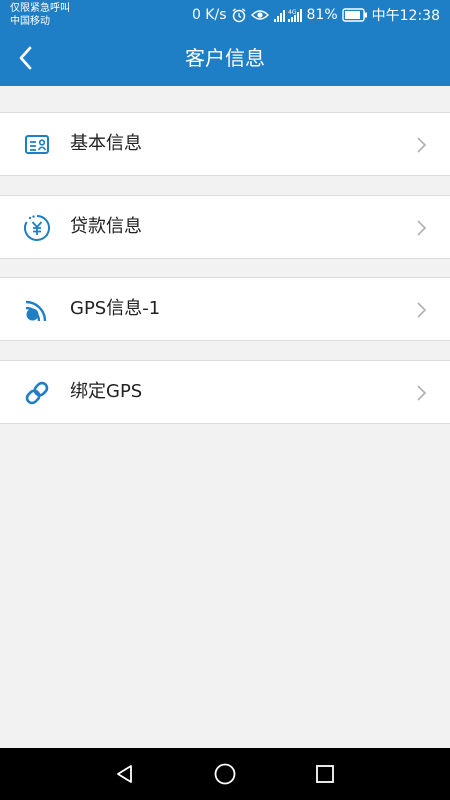 This screenshot has width=450, height=800. I want to click on signal-icon: 4G, so click(288, 15).